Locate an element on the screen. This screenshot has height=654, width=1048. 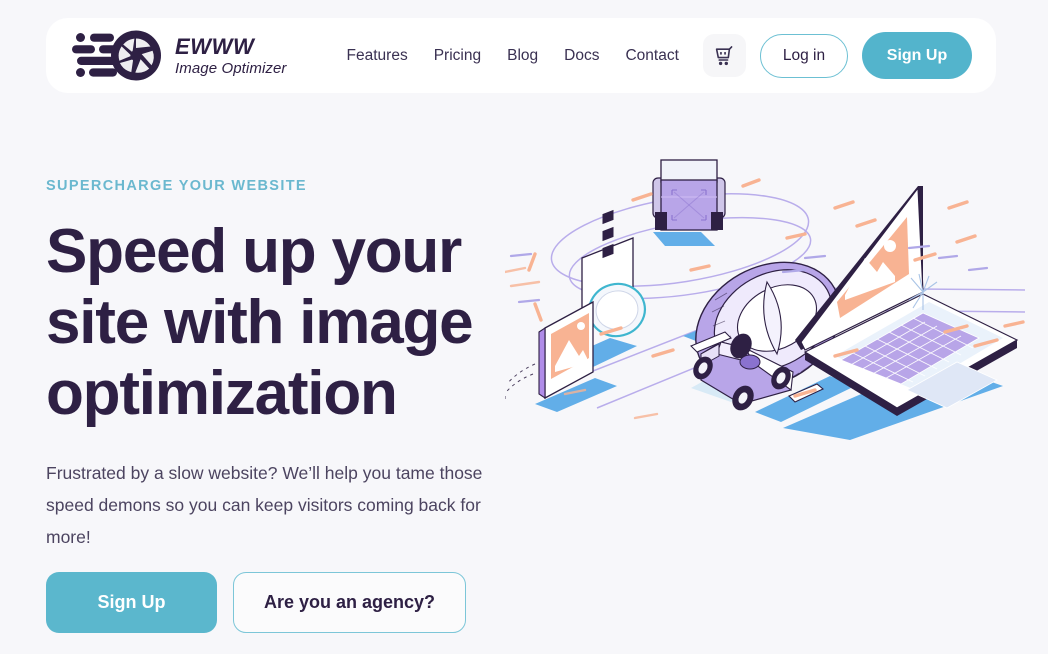
hero-eyebrow: SUPERCHARGE YOUR WEBSITE is located at coordinates (176, 186).